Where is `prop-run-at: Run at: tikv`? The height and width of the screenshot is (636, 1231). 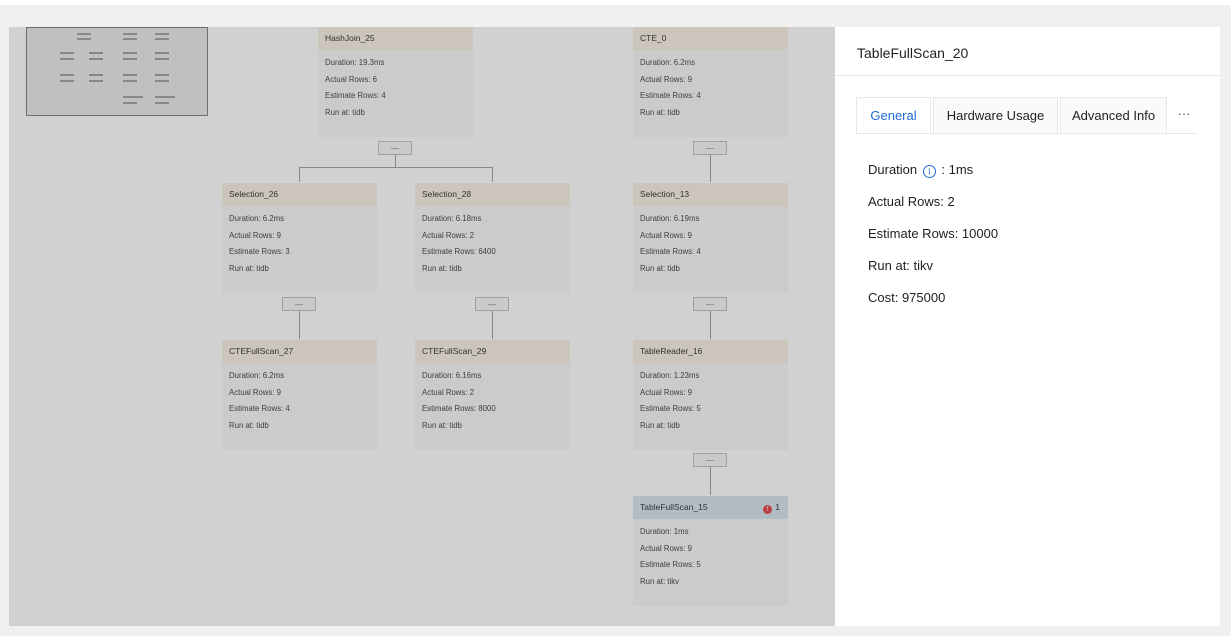 prop-run-at: Run at: tikv is located at coordinates (901, 265).